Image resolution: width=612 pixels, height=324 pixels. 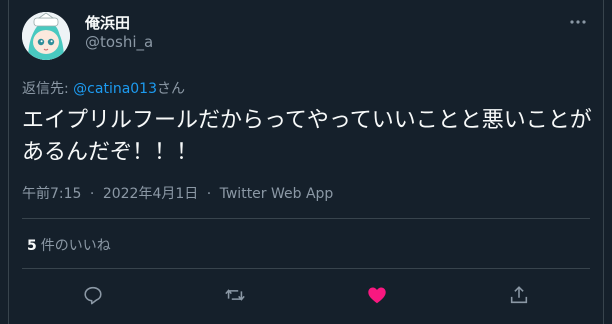 What do you see at coordinates (306, 295) in the screenshot?
I see `tweet-actions` at bounding box center [306, 295].